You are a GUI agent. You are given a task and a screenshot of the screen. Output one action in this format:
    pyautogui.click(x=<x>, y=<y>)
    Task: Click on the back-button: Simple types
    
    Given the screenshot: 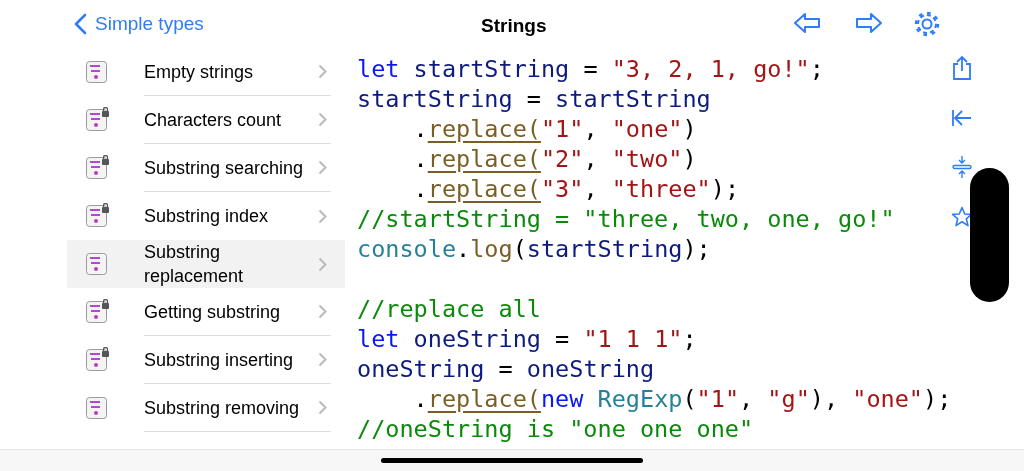 What is the action you would take?
    pyautogui.click(x=139, y=24)
    